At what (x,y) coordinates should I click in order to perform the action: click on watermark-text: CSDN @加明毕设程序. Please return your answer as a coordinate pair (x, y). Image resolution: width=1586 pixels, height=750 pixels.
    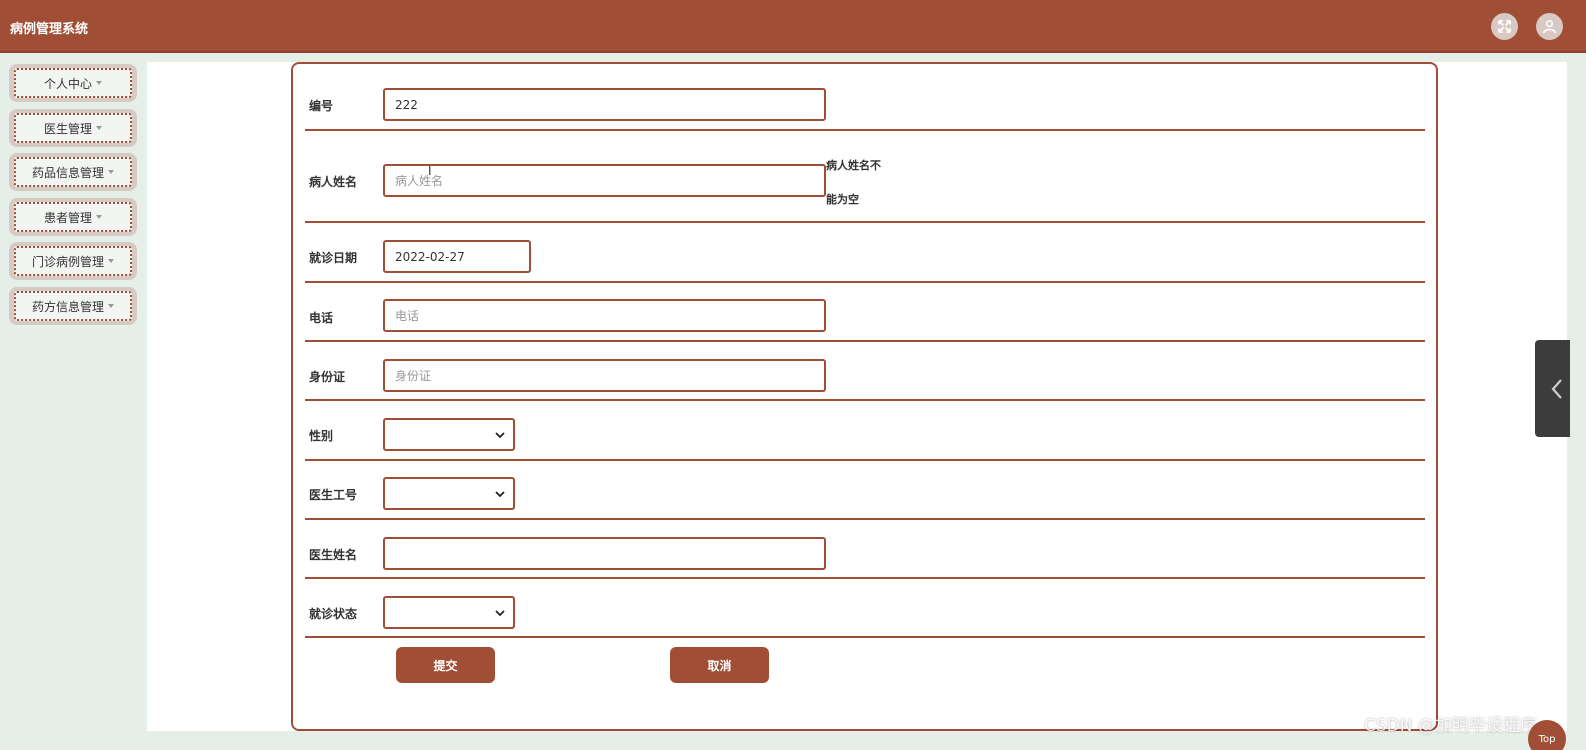
    Looking at the image, I should click on (1450, 726).